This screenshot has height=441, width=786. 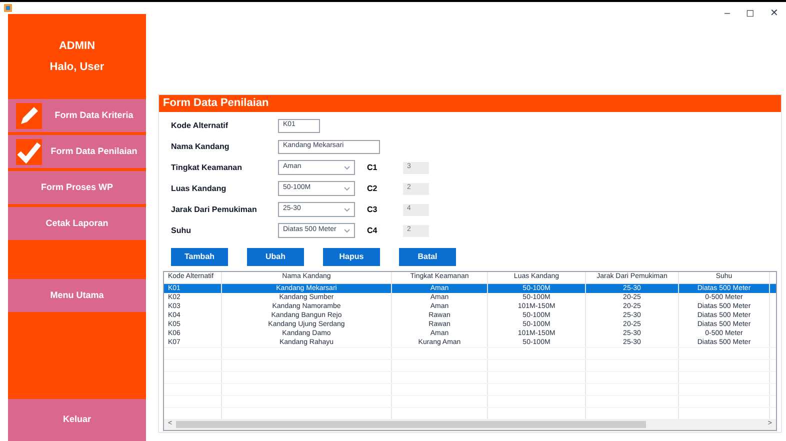 What do you see at coordinates (181, 230) in the screenshot?
I see `field-label: Suhu` at bounding box center [181, 230].